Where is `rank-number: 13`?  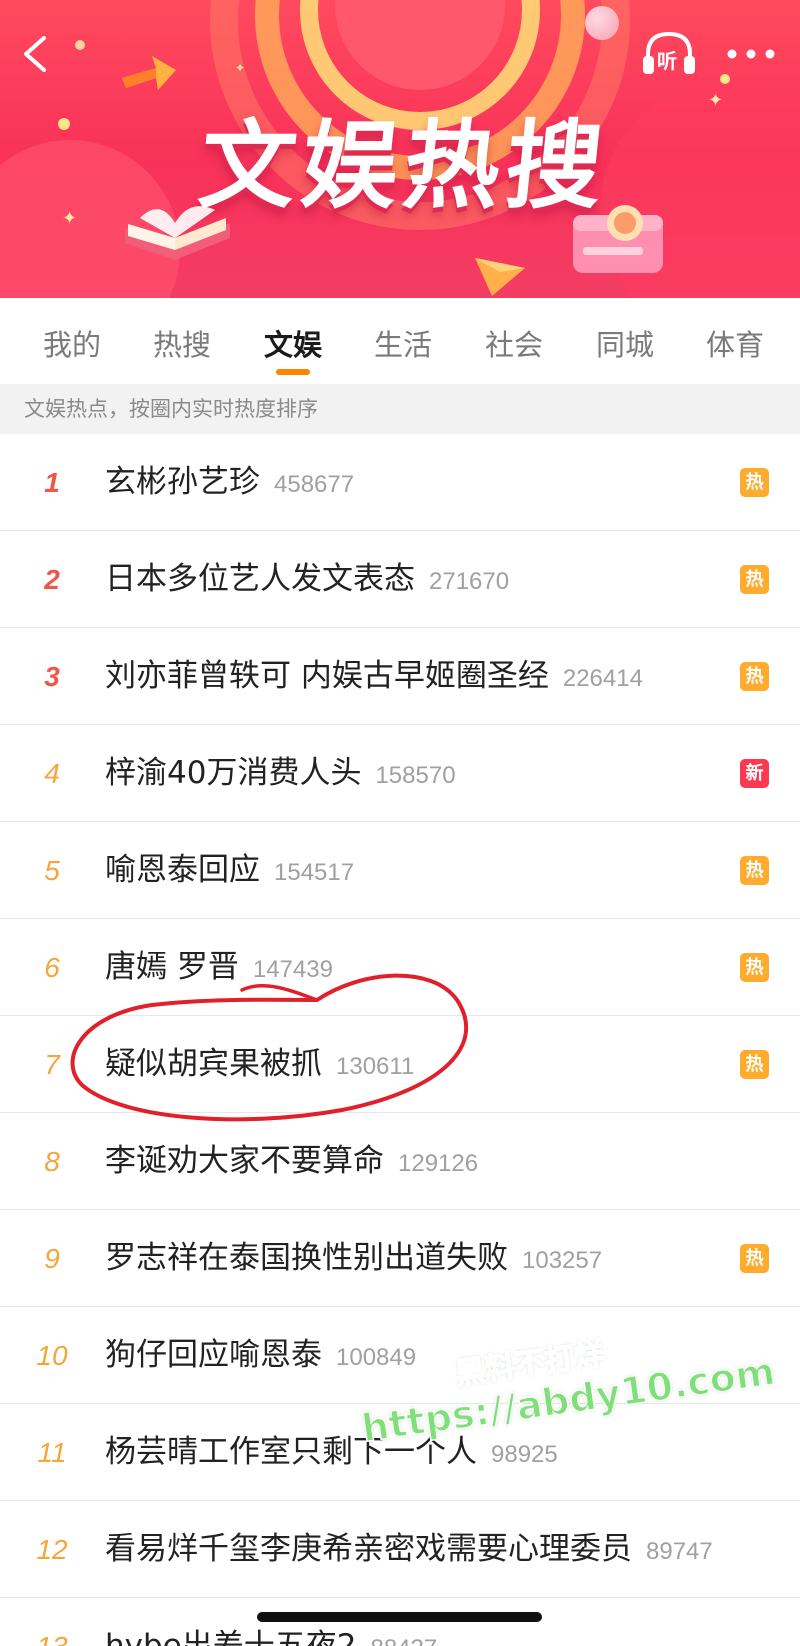 rank-number: 13 is located at coordinates (52, 1622).